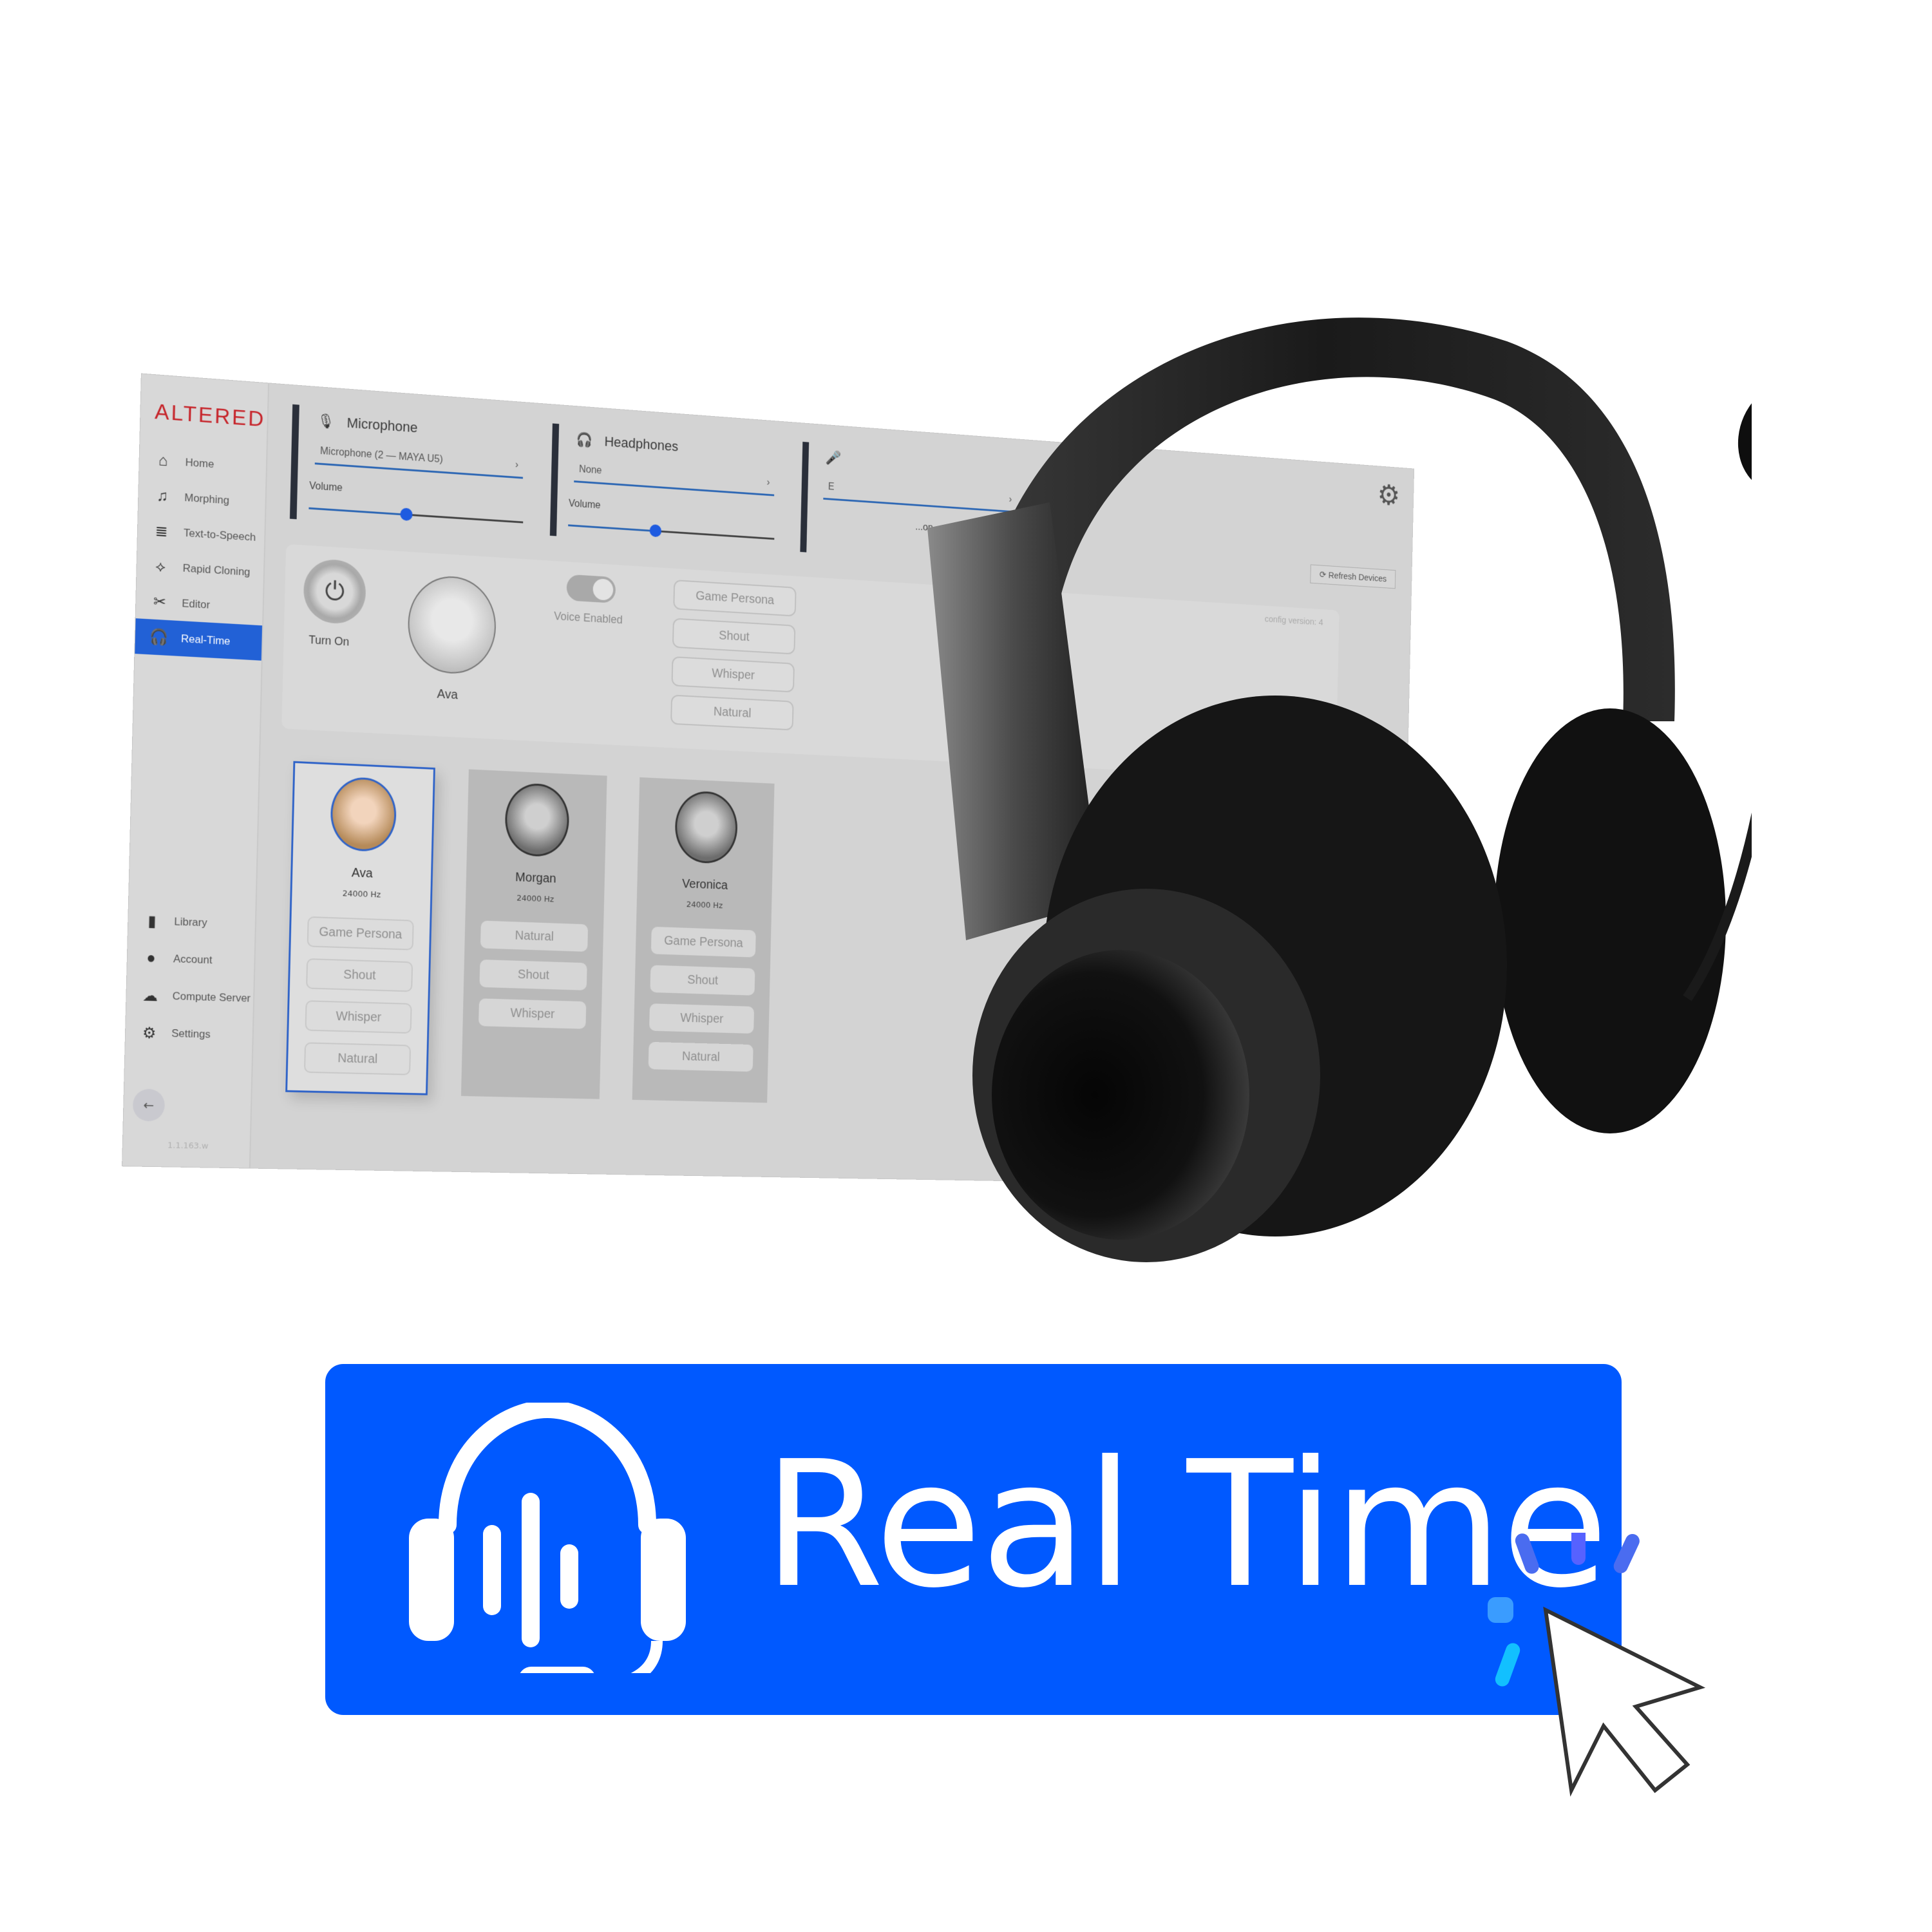  I want to click on headphones-title: Headphones, so click(641, 444).